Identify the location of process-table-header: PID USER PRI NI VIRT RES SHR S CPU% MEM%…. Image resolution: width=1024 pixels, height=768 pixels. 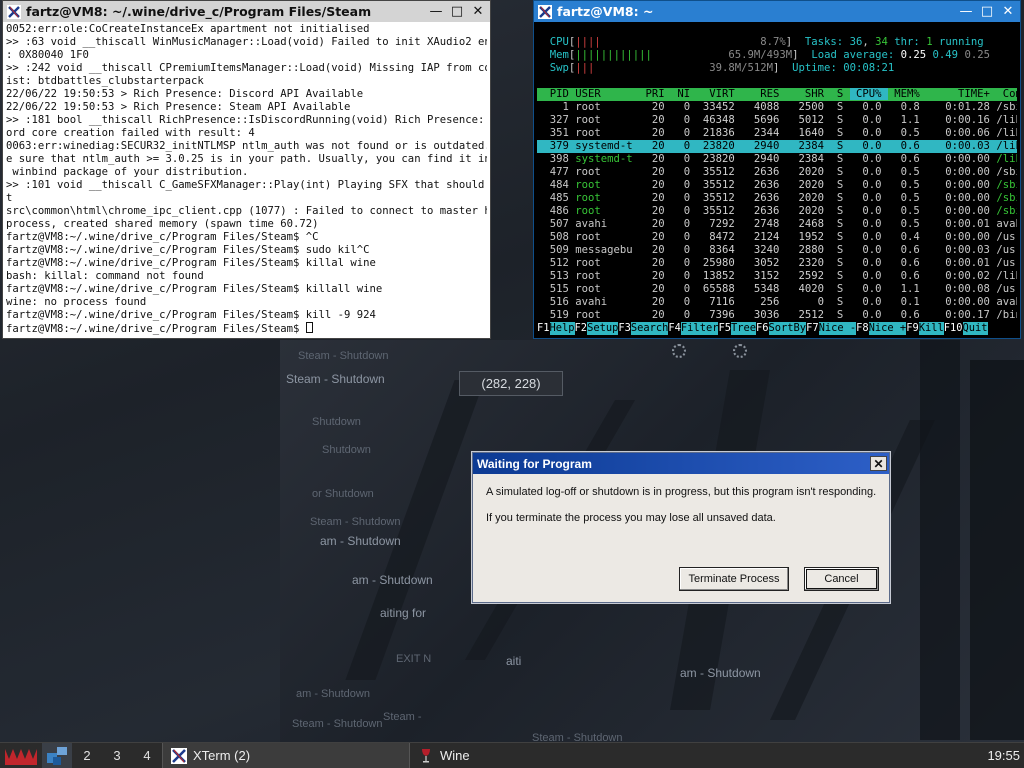
(777, 94).